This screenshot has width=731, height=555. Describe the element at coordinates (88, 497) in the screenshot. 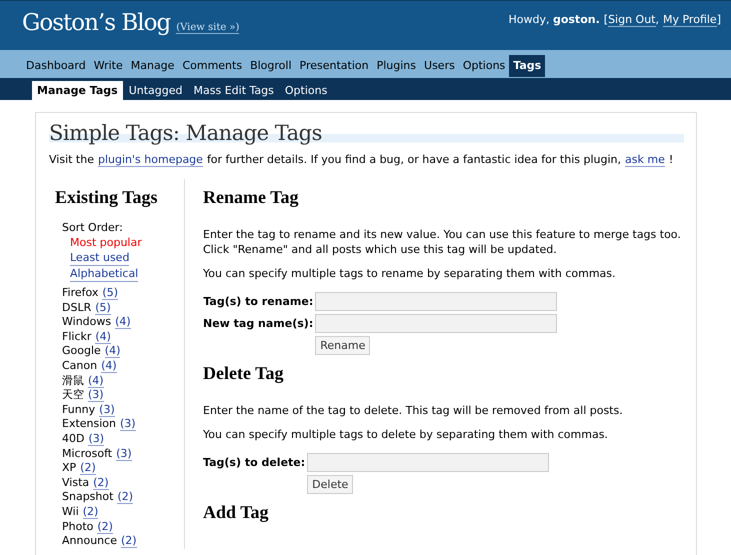

I see `tag-name: Snapshot` at that location.